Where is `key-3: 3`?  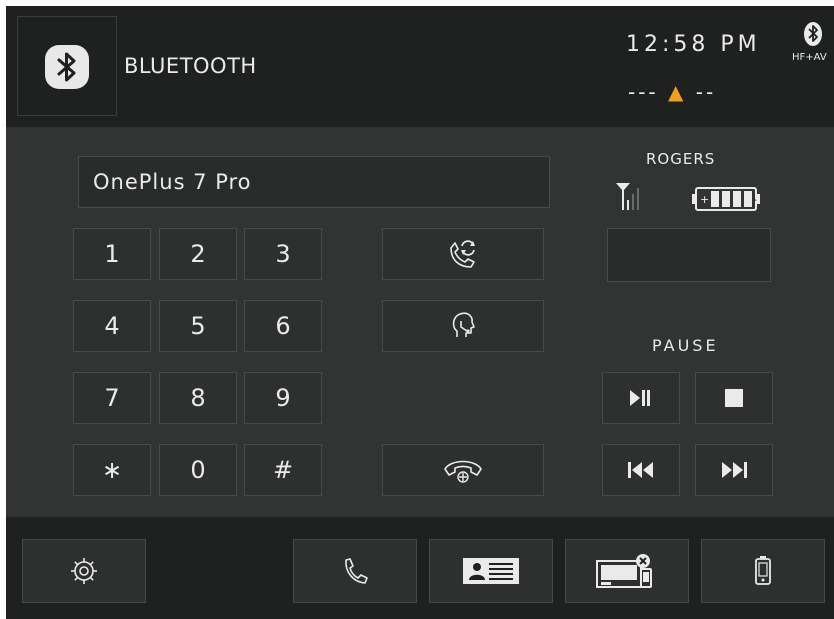
key-3: 3 is located at coordinates (283, 254).